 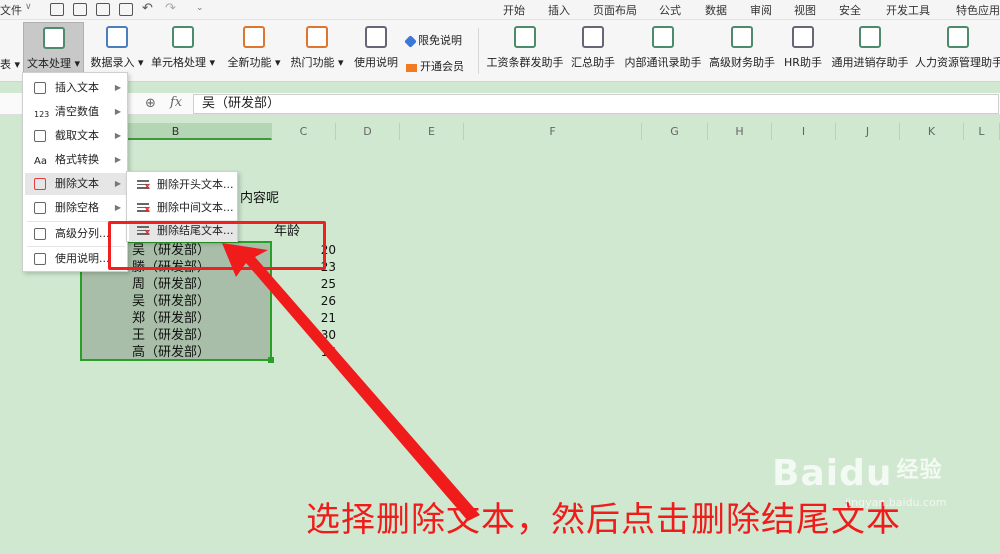 I want to click on tab-developer: 开发工具, so click(x=908, y=10).